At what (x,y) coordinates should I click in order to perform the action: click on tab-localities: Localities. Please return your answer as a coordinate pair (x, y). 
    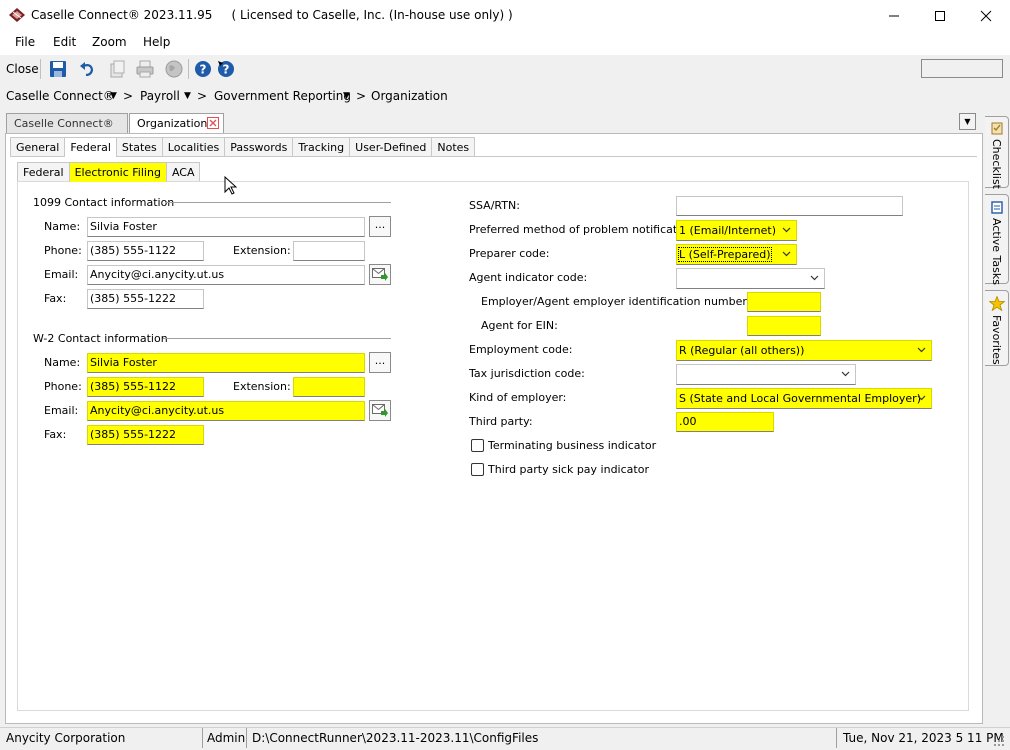
    Looking at the image, I should click on (193, 146).